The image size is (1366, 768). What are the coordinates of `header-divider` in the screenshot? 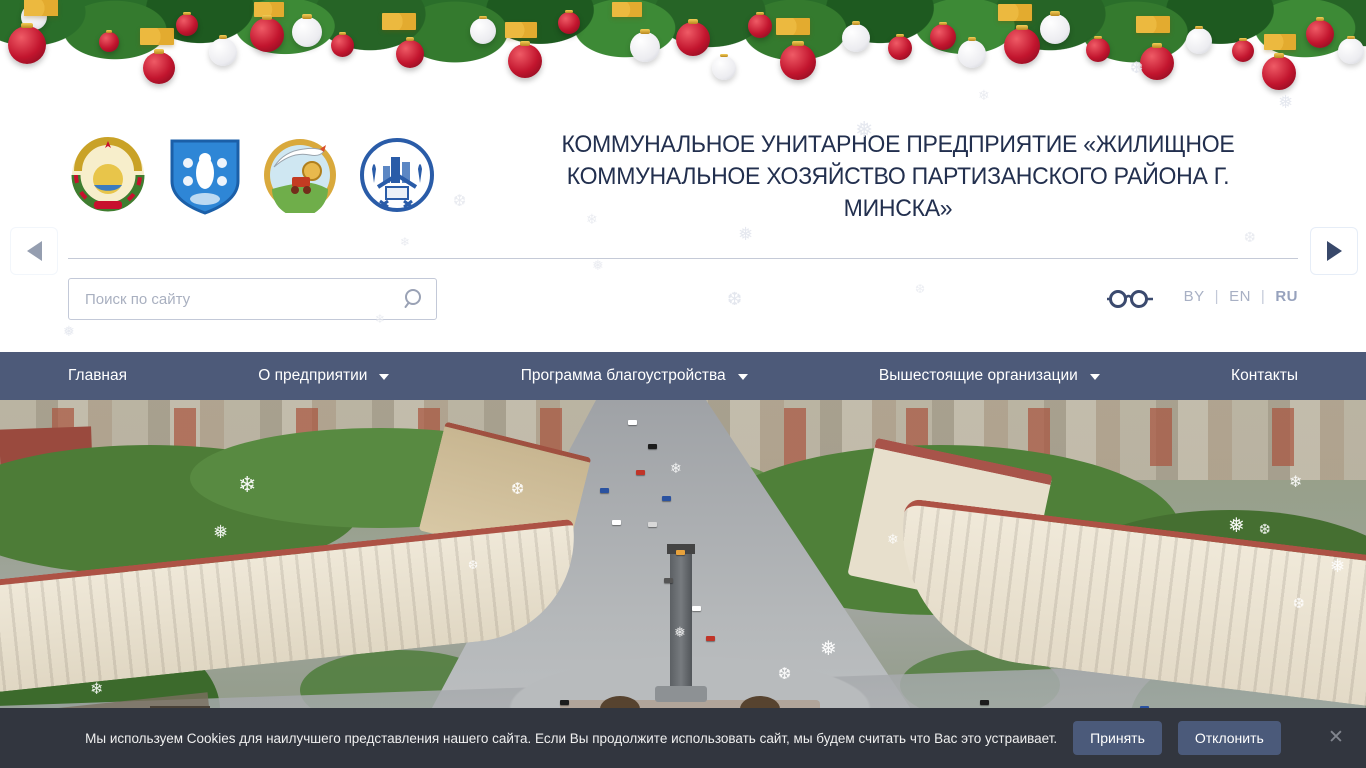 It's located at (683, 258).